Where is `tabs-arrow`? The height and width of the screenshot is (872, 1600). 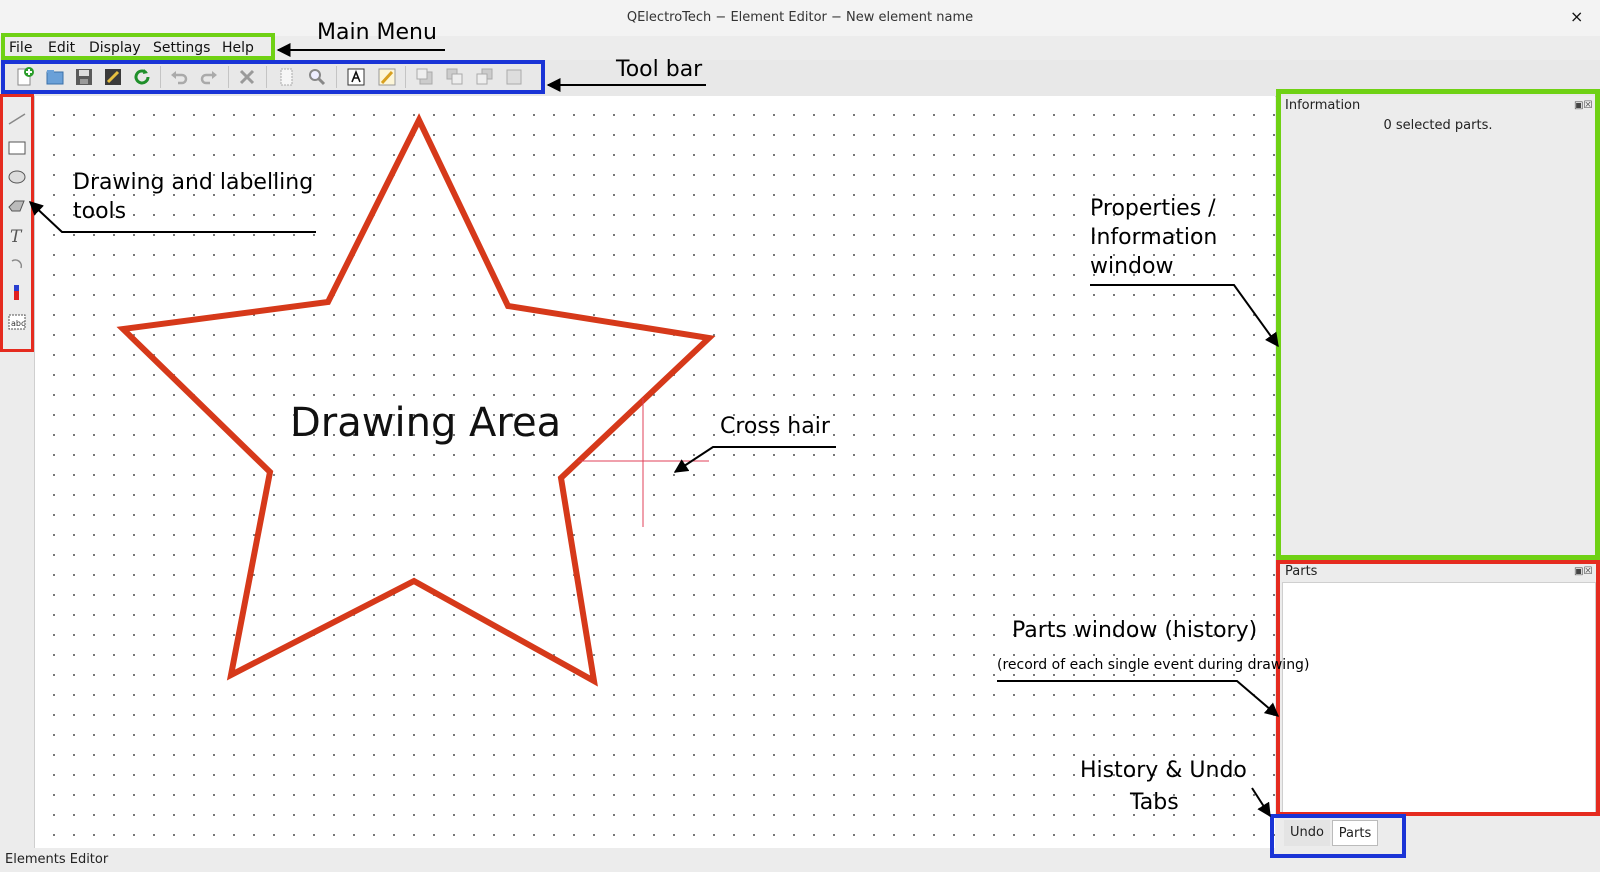
tabs-arrow is located at coordinates (1261, 802).